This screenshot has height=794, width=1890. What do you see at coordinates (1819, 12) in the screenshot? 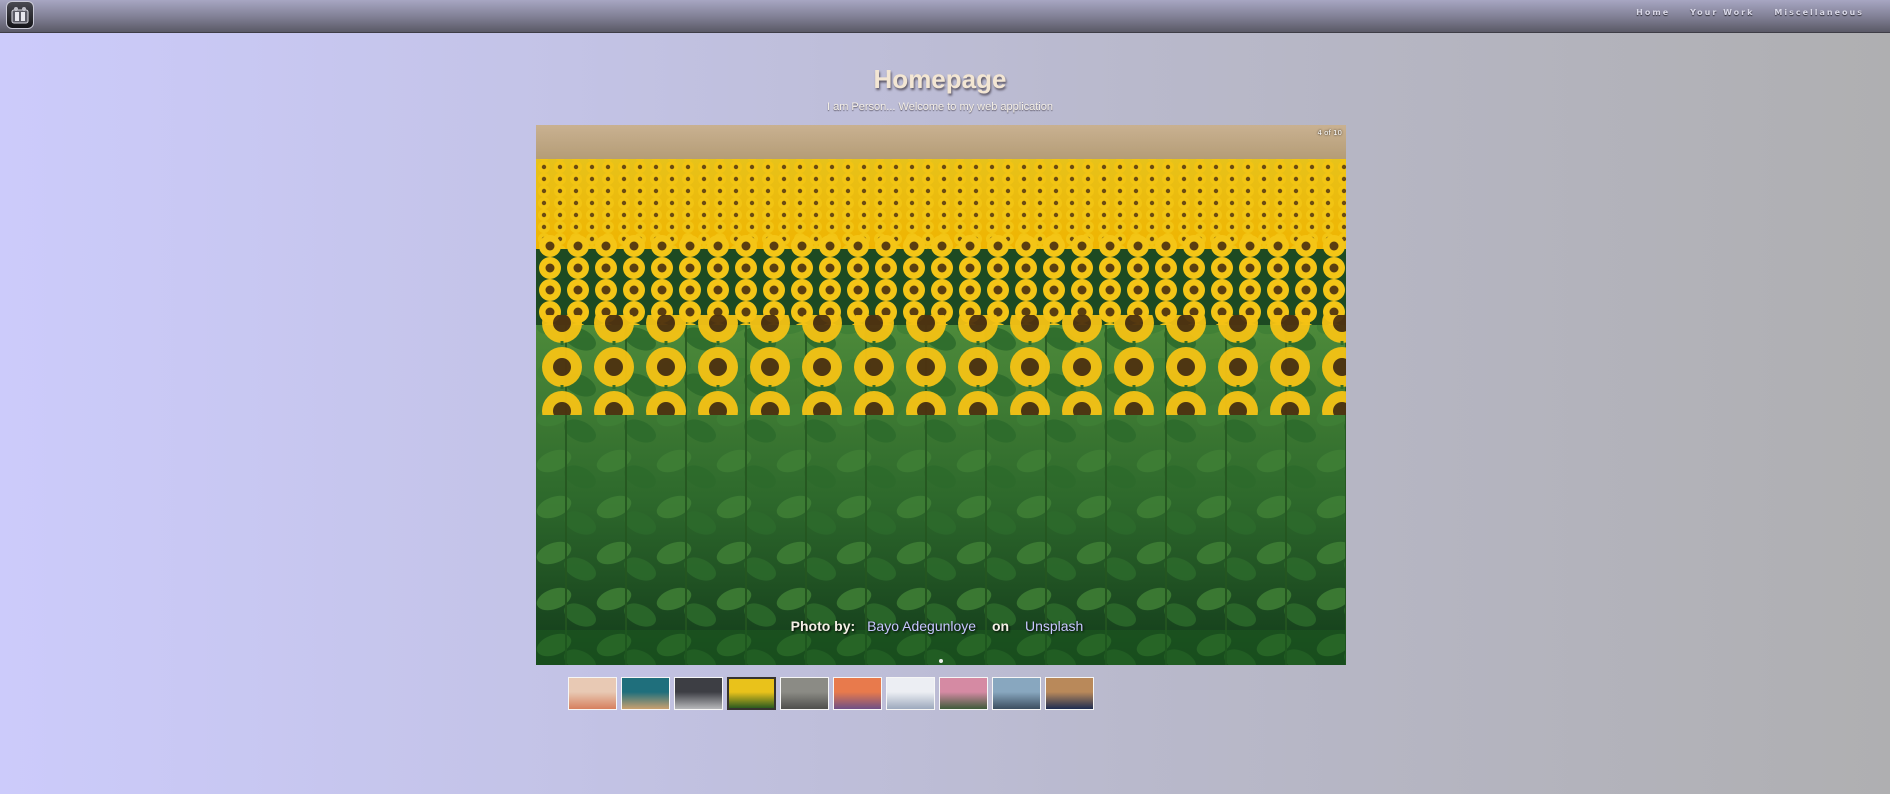
I see `nav-miscellaneous-link: Miscellaneous` at bounding box center [1819, 12].